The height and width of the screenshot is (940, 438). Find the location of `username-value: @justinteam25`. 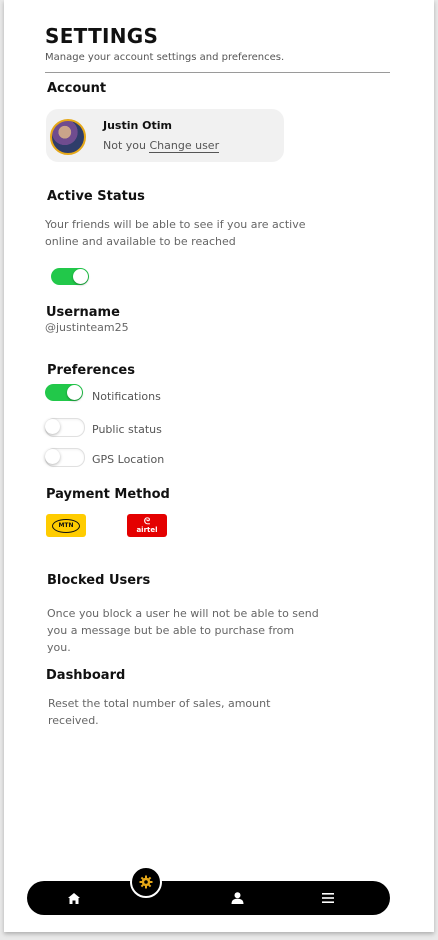

username-value: @justinteam25 is located at coordinates (87, 327).